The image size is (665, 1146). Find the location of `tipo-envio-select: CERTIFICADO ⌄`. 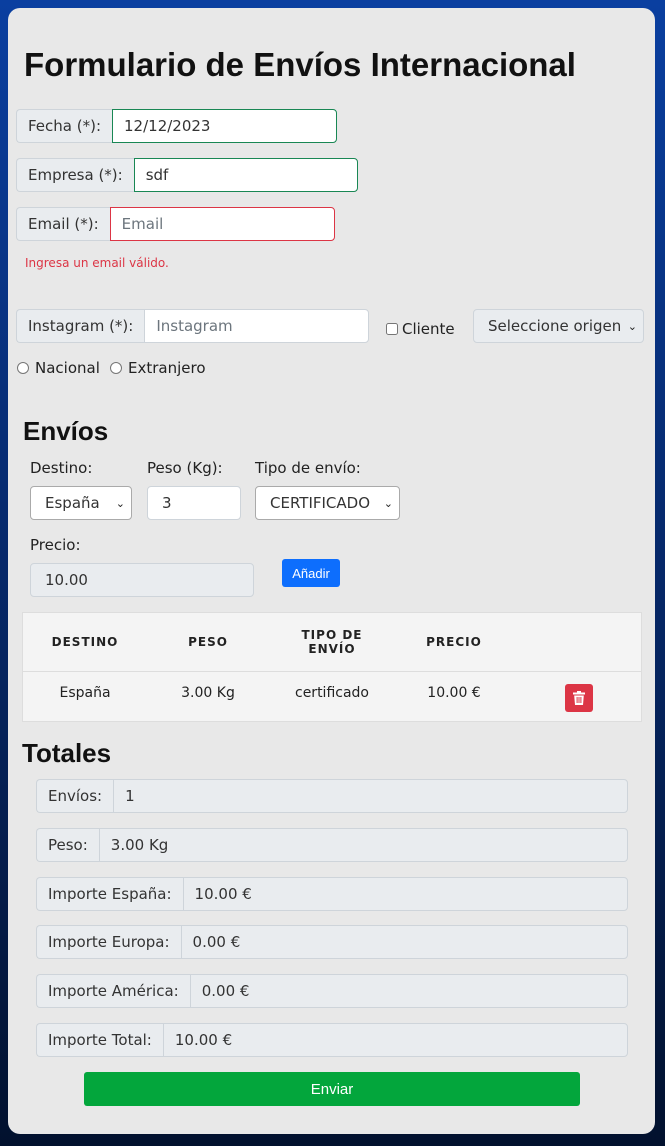

tipo-envio-select: CERTIFICADO ⌄ is located at coordinates (327, 503).